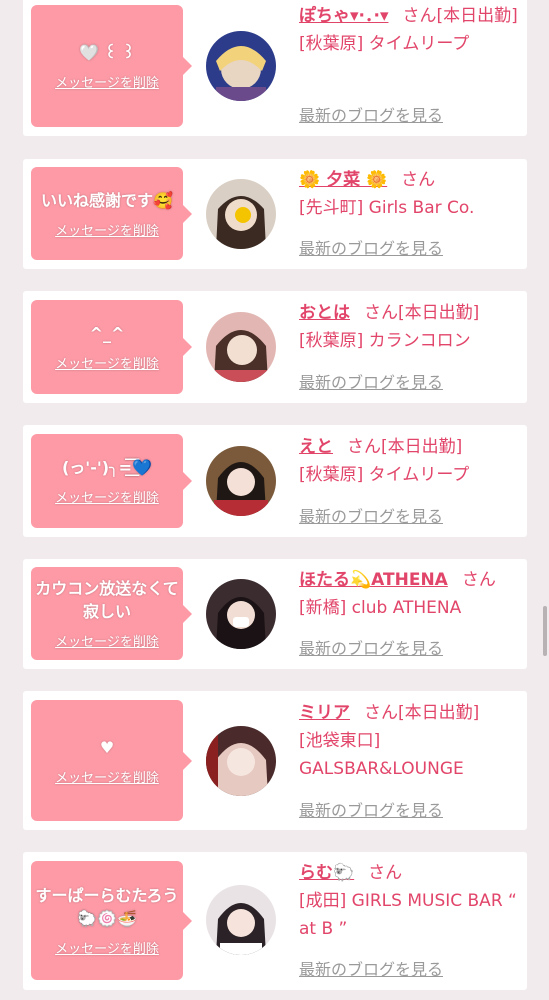 Image resolution: width=549 pixels, height=1000 pixels. Describe the element at coordinates (545, 631) in the screenshot. I see `scrollbar` at that location.